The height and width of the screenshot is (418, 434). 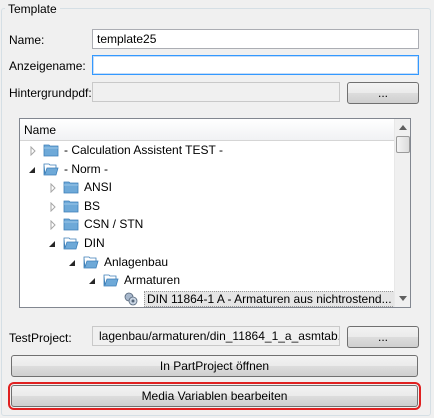 I want to click on tree-scrollbar, so click(x=402, y=213).